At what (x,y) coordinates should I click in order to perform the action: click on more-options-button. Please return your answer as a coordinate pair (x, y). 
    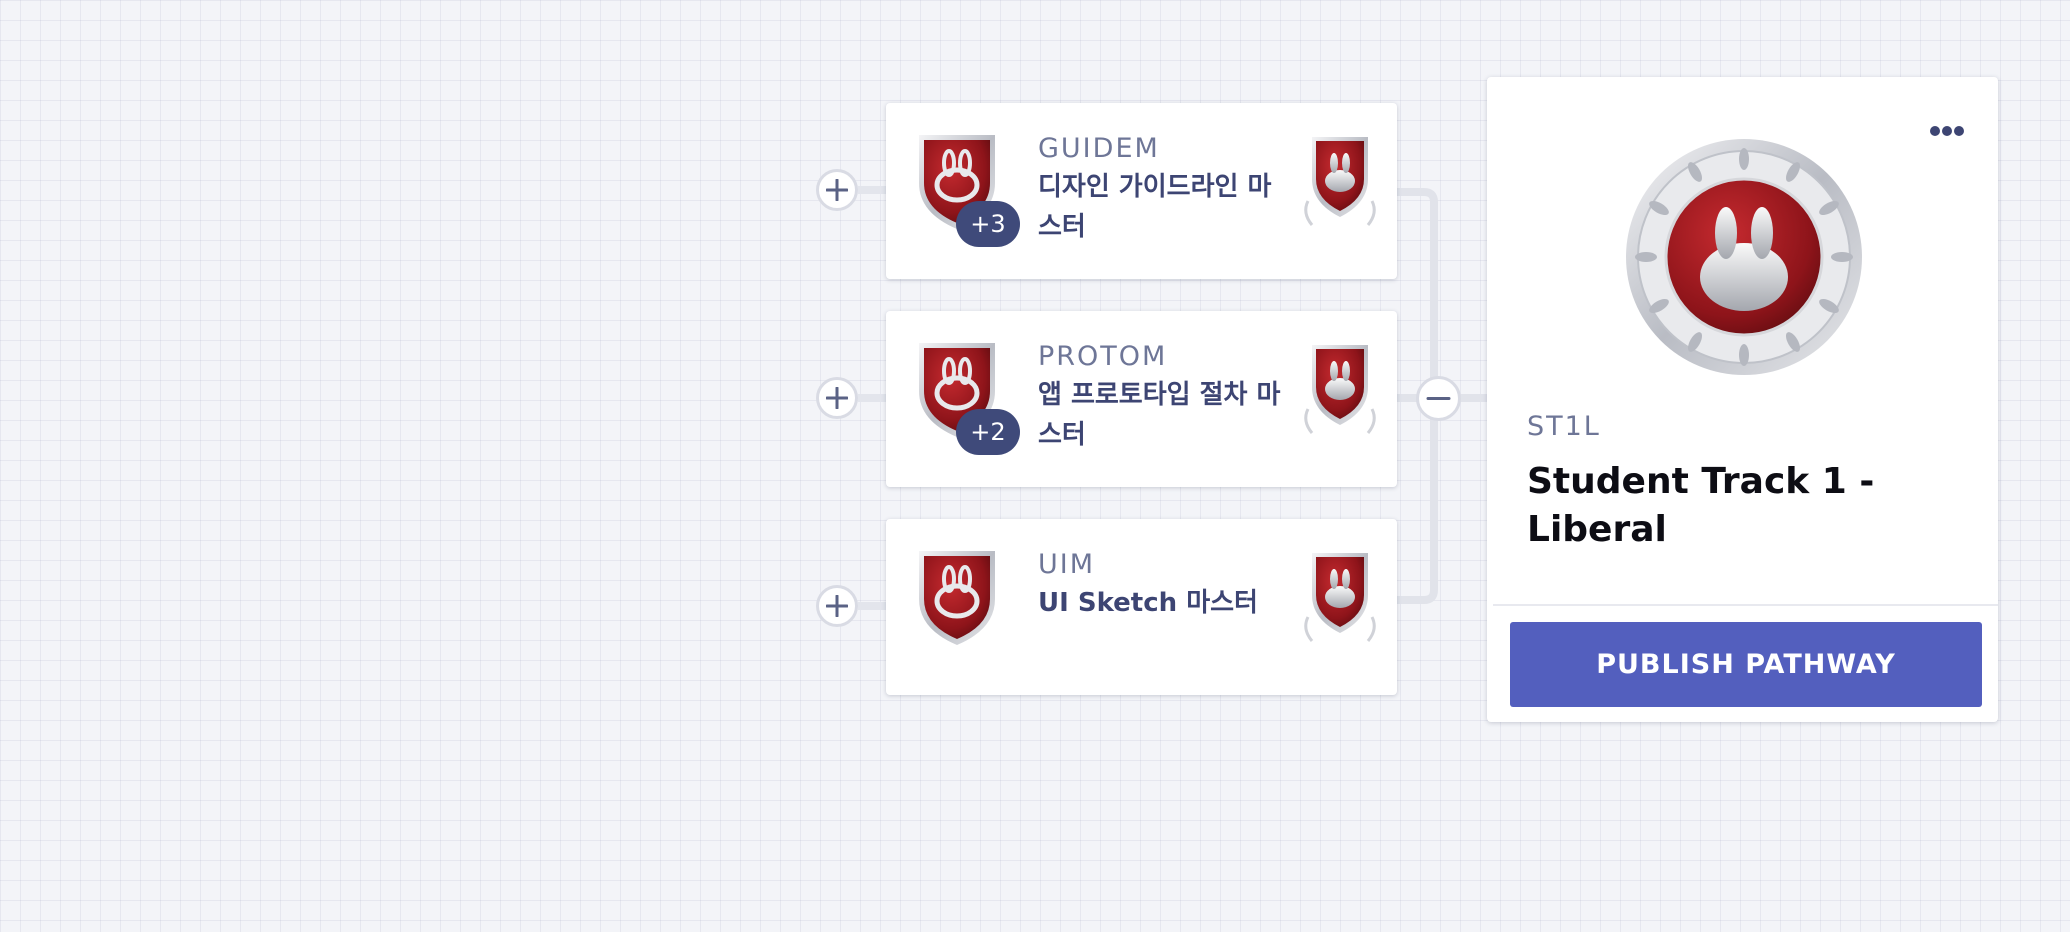
    Looking at the image, I should click on (1947, 131).